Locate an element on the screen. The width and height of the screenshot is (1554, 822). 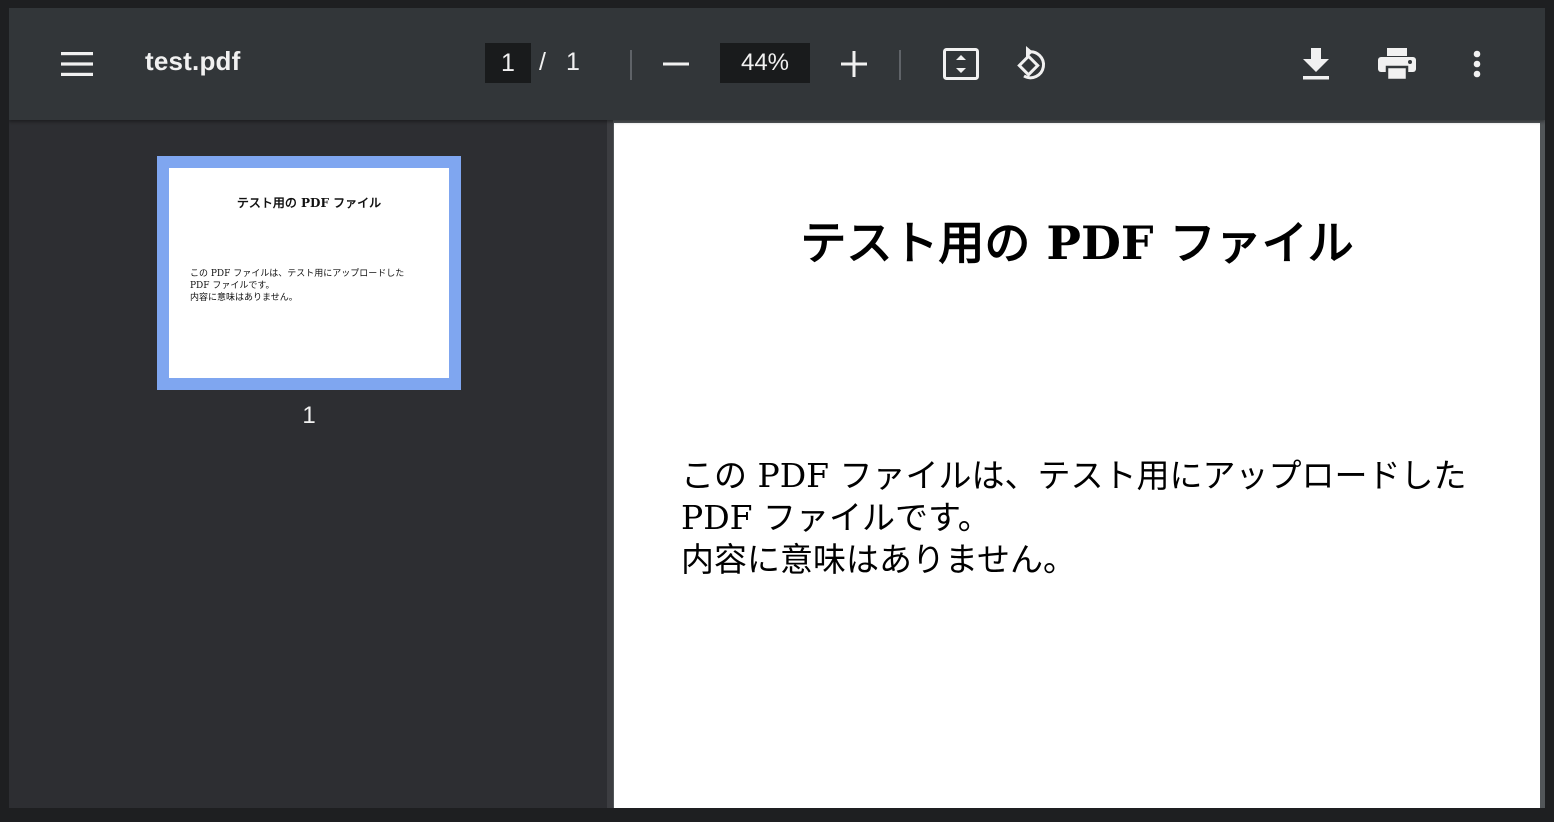
thumbnail-line: この PDF ファイルは、テスト用にアップロードした is located at coordinates (297, 274).